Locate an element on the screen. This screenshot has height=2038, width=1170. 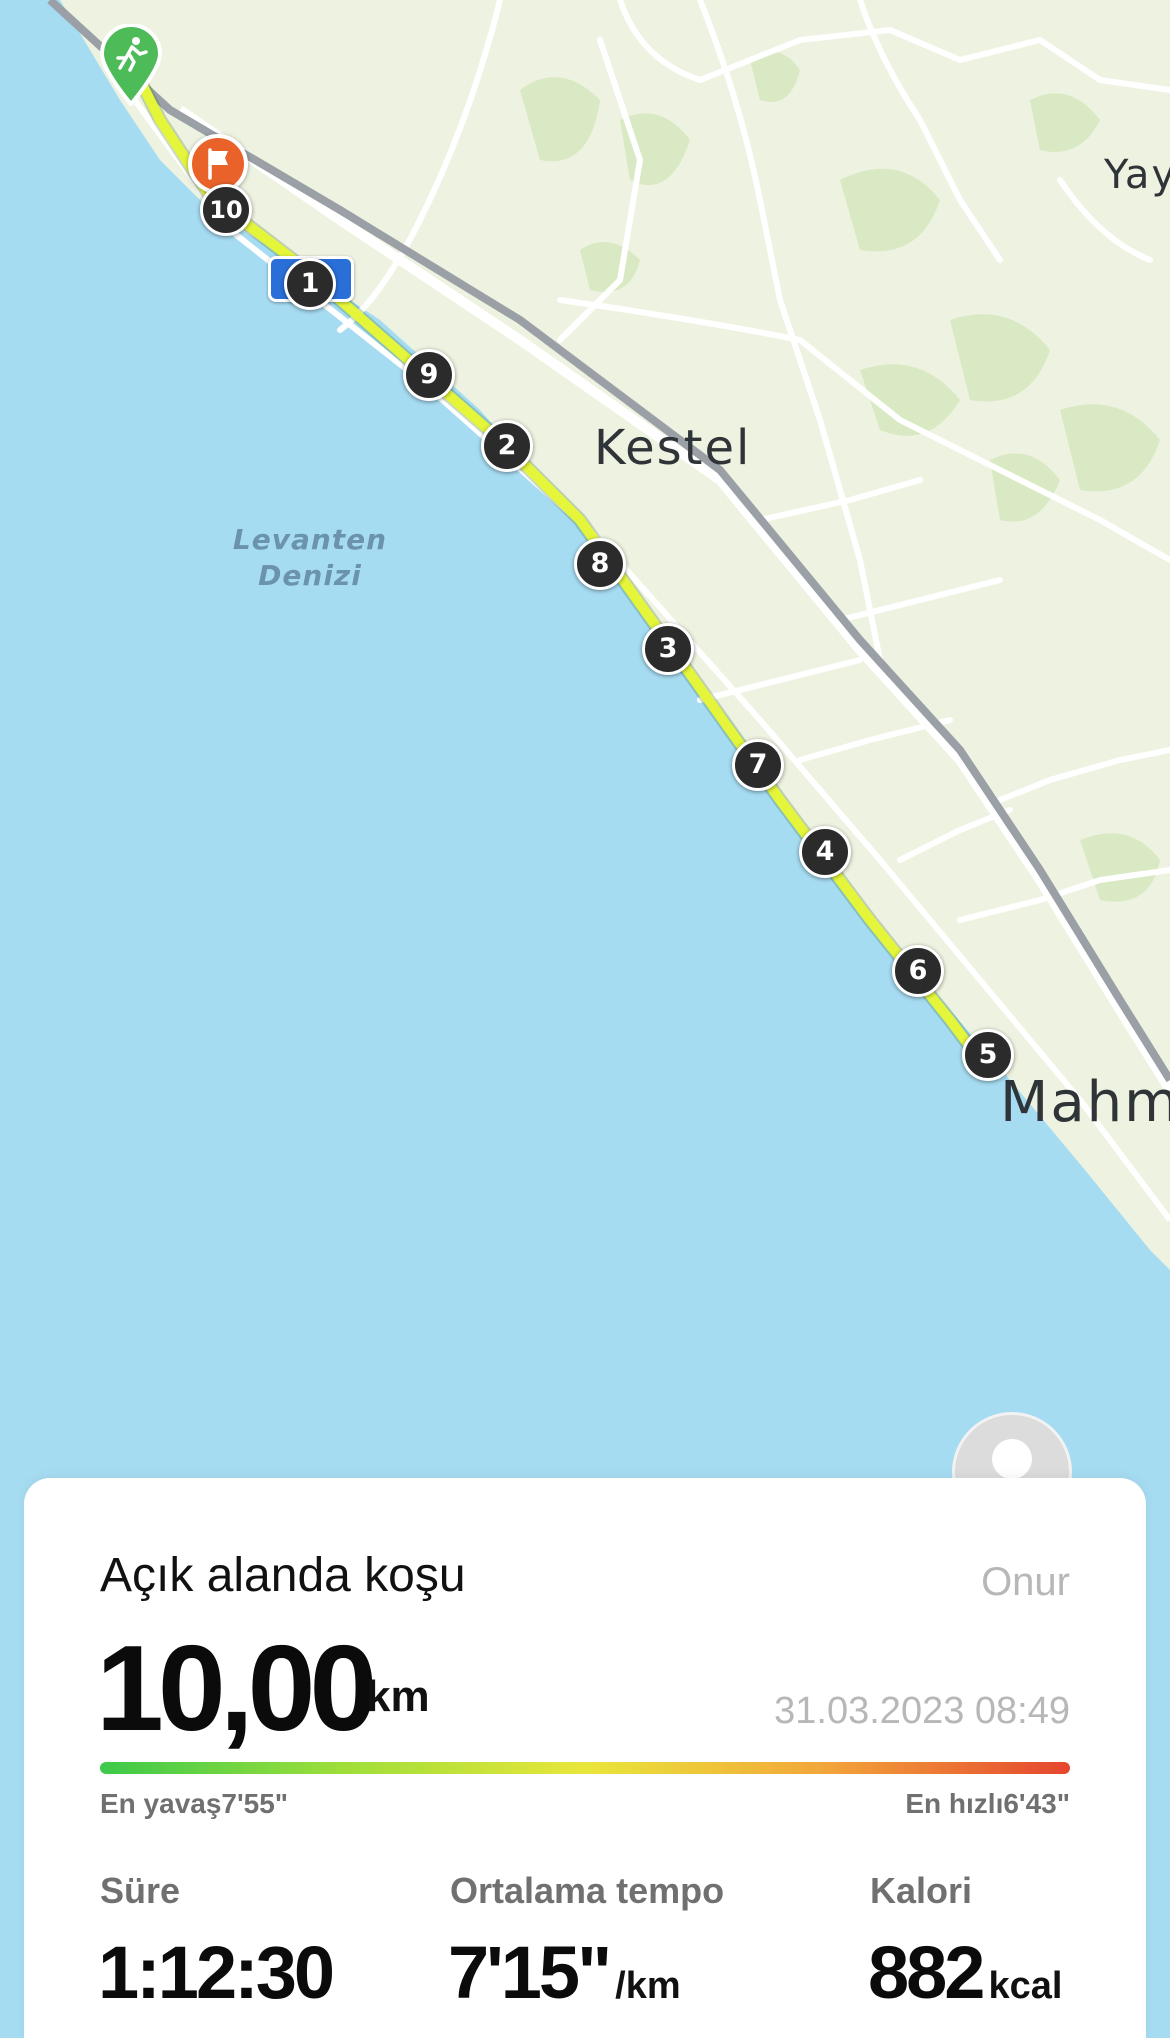
fastest-pace-label: En hızlı6'43" is located at coordinates (987, 1803).